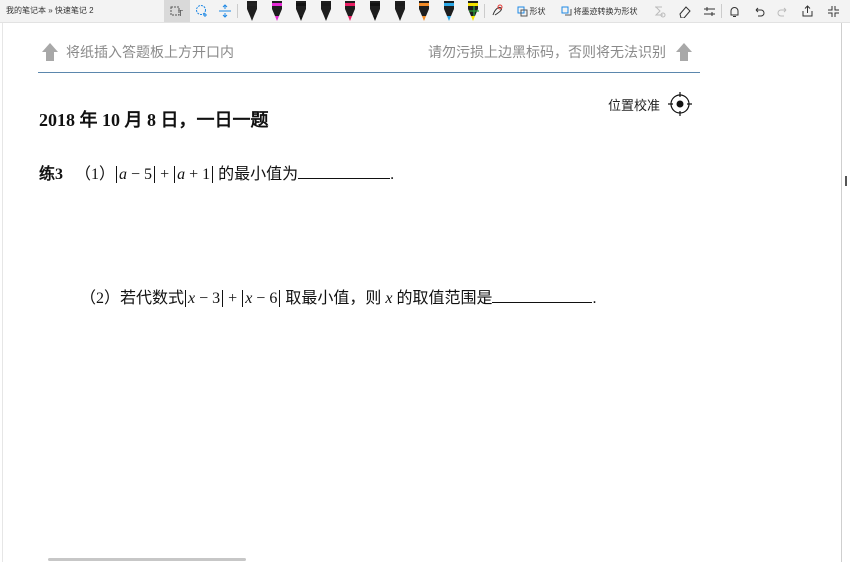 The image size is (850, 562). What do you see at coordinates (846, 181) in the screenshot?
I see `vertical-scrollbar` at bounding box center [846, 181].